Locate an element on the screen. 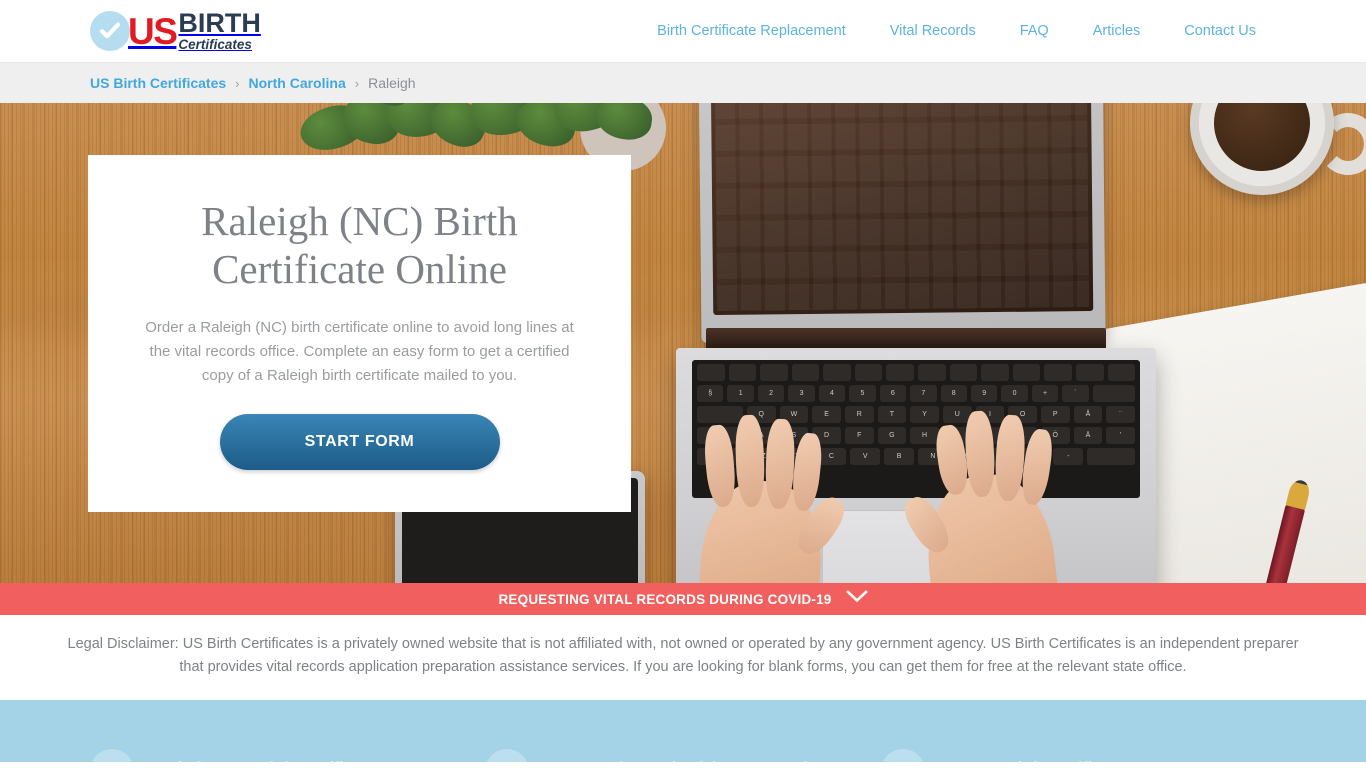  page-title-line-1: Raleigh (NC) Birth is located at coordinates (359, 221).